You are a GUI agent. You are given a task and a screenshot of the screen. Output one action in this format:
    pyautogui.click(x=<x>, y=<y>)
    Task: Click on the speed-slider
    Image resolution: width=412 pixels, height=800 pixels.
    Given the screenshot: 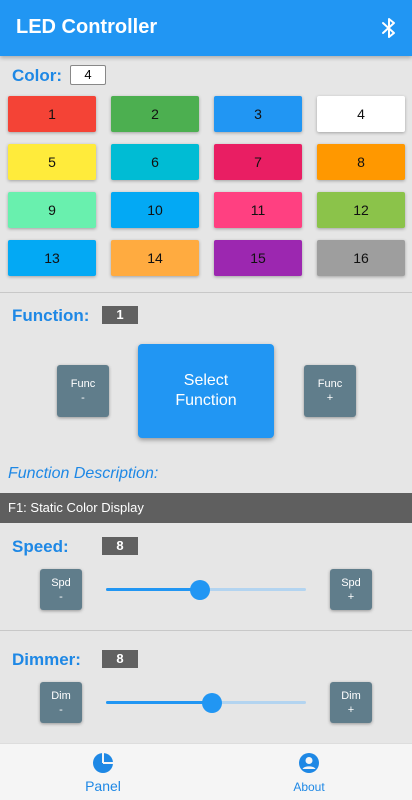 What is the action you would take?
    pyautogui.click(x=206, y=589)
    